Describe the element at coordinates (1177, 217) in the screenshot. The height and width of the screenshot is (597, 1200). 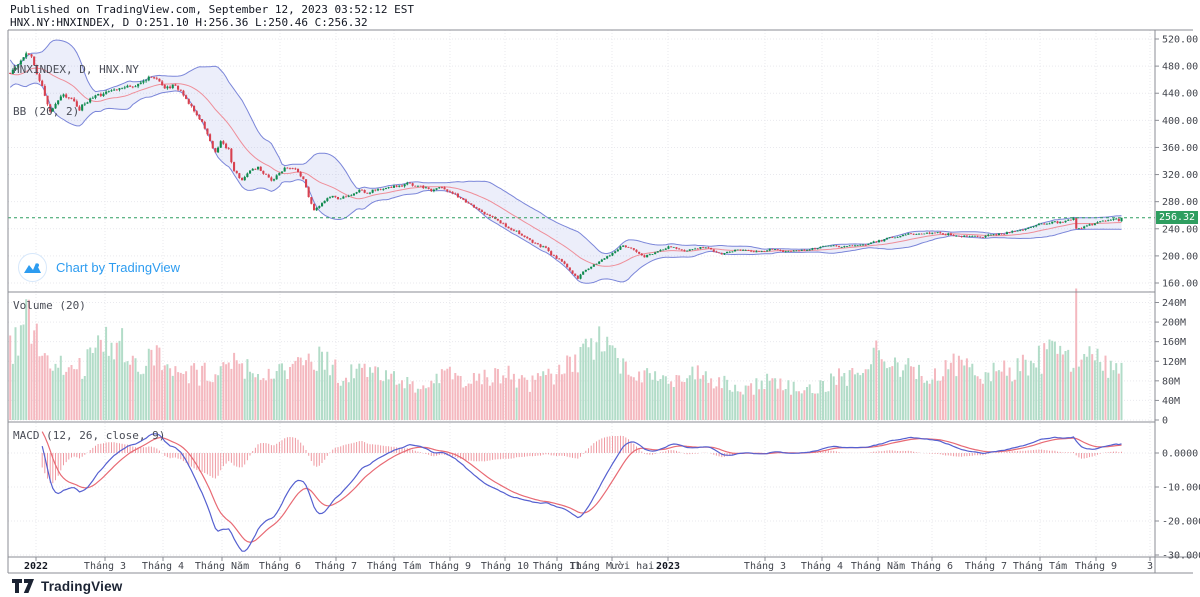
I see `last-price-badge: 256.32` at that location.